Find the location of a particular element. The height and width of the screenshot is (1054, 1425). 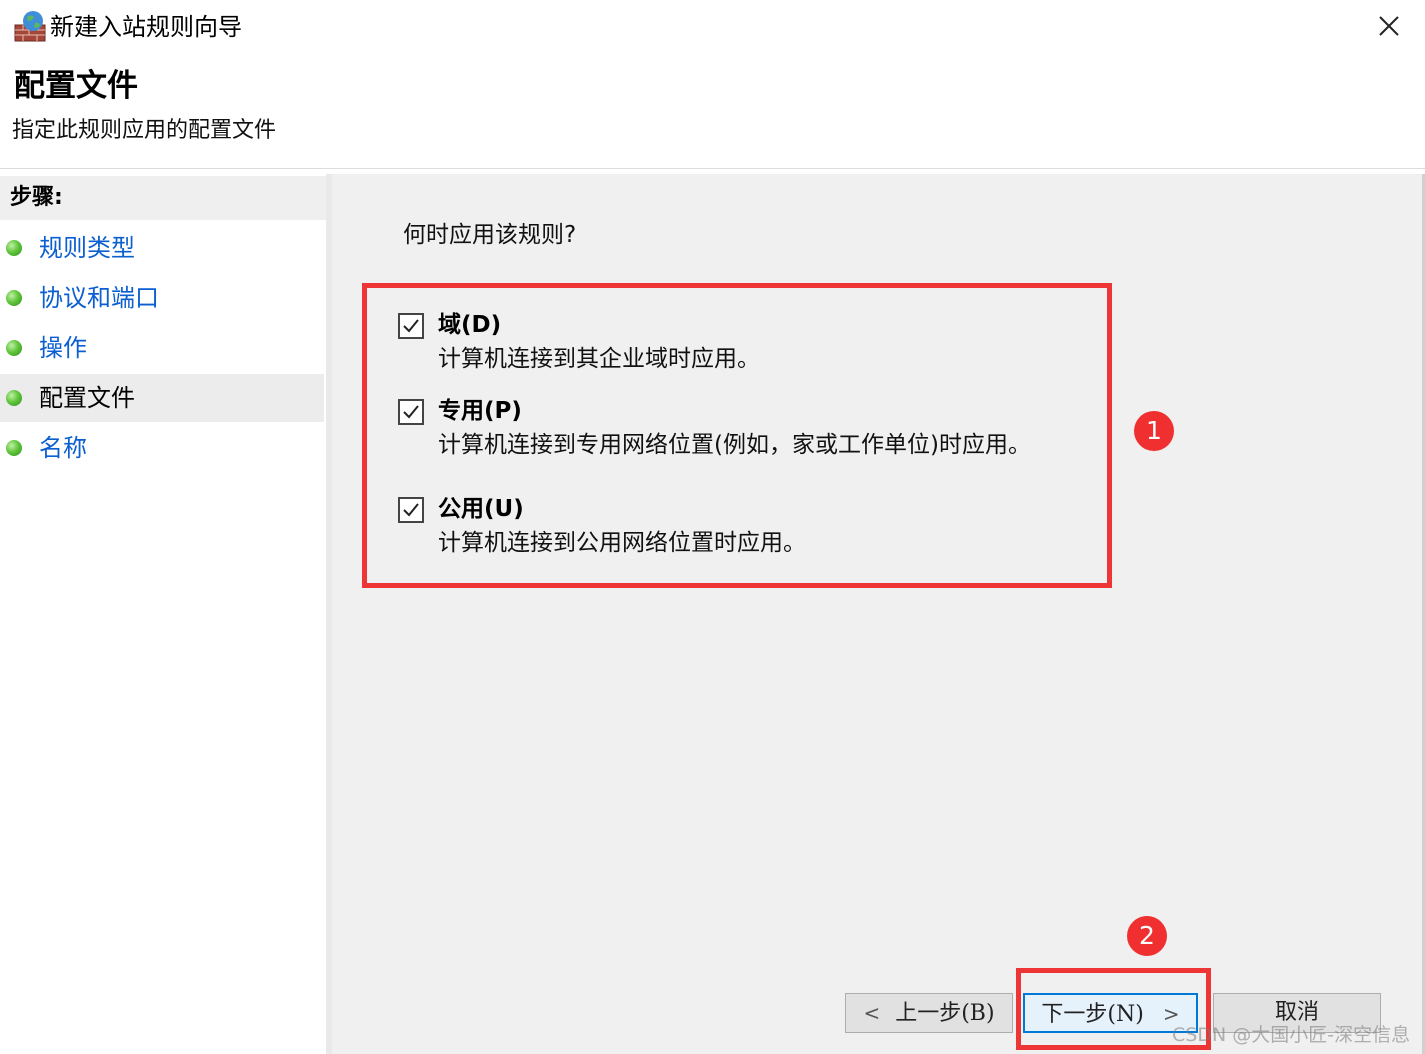

step-label: 协议和端口 is located at coordinates (99, 298).